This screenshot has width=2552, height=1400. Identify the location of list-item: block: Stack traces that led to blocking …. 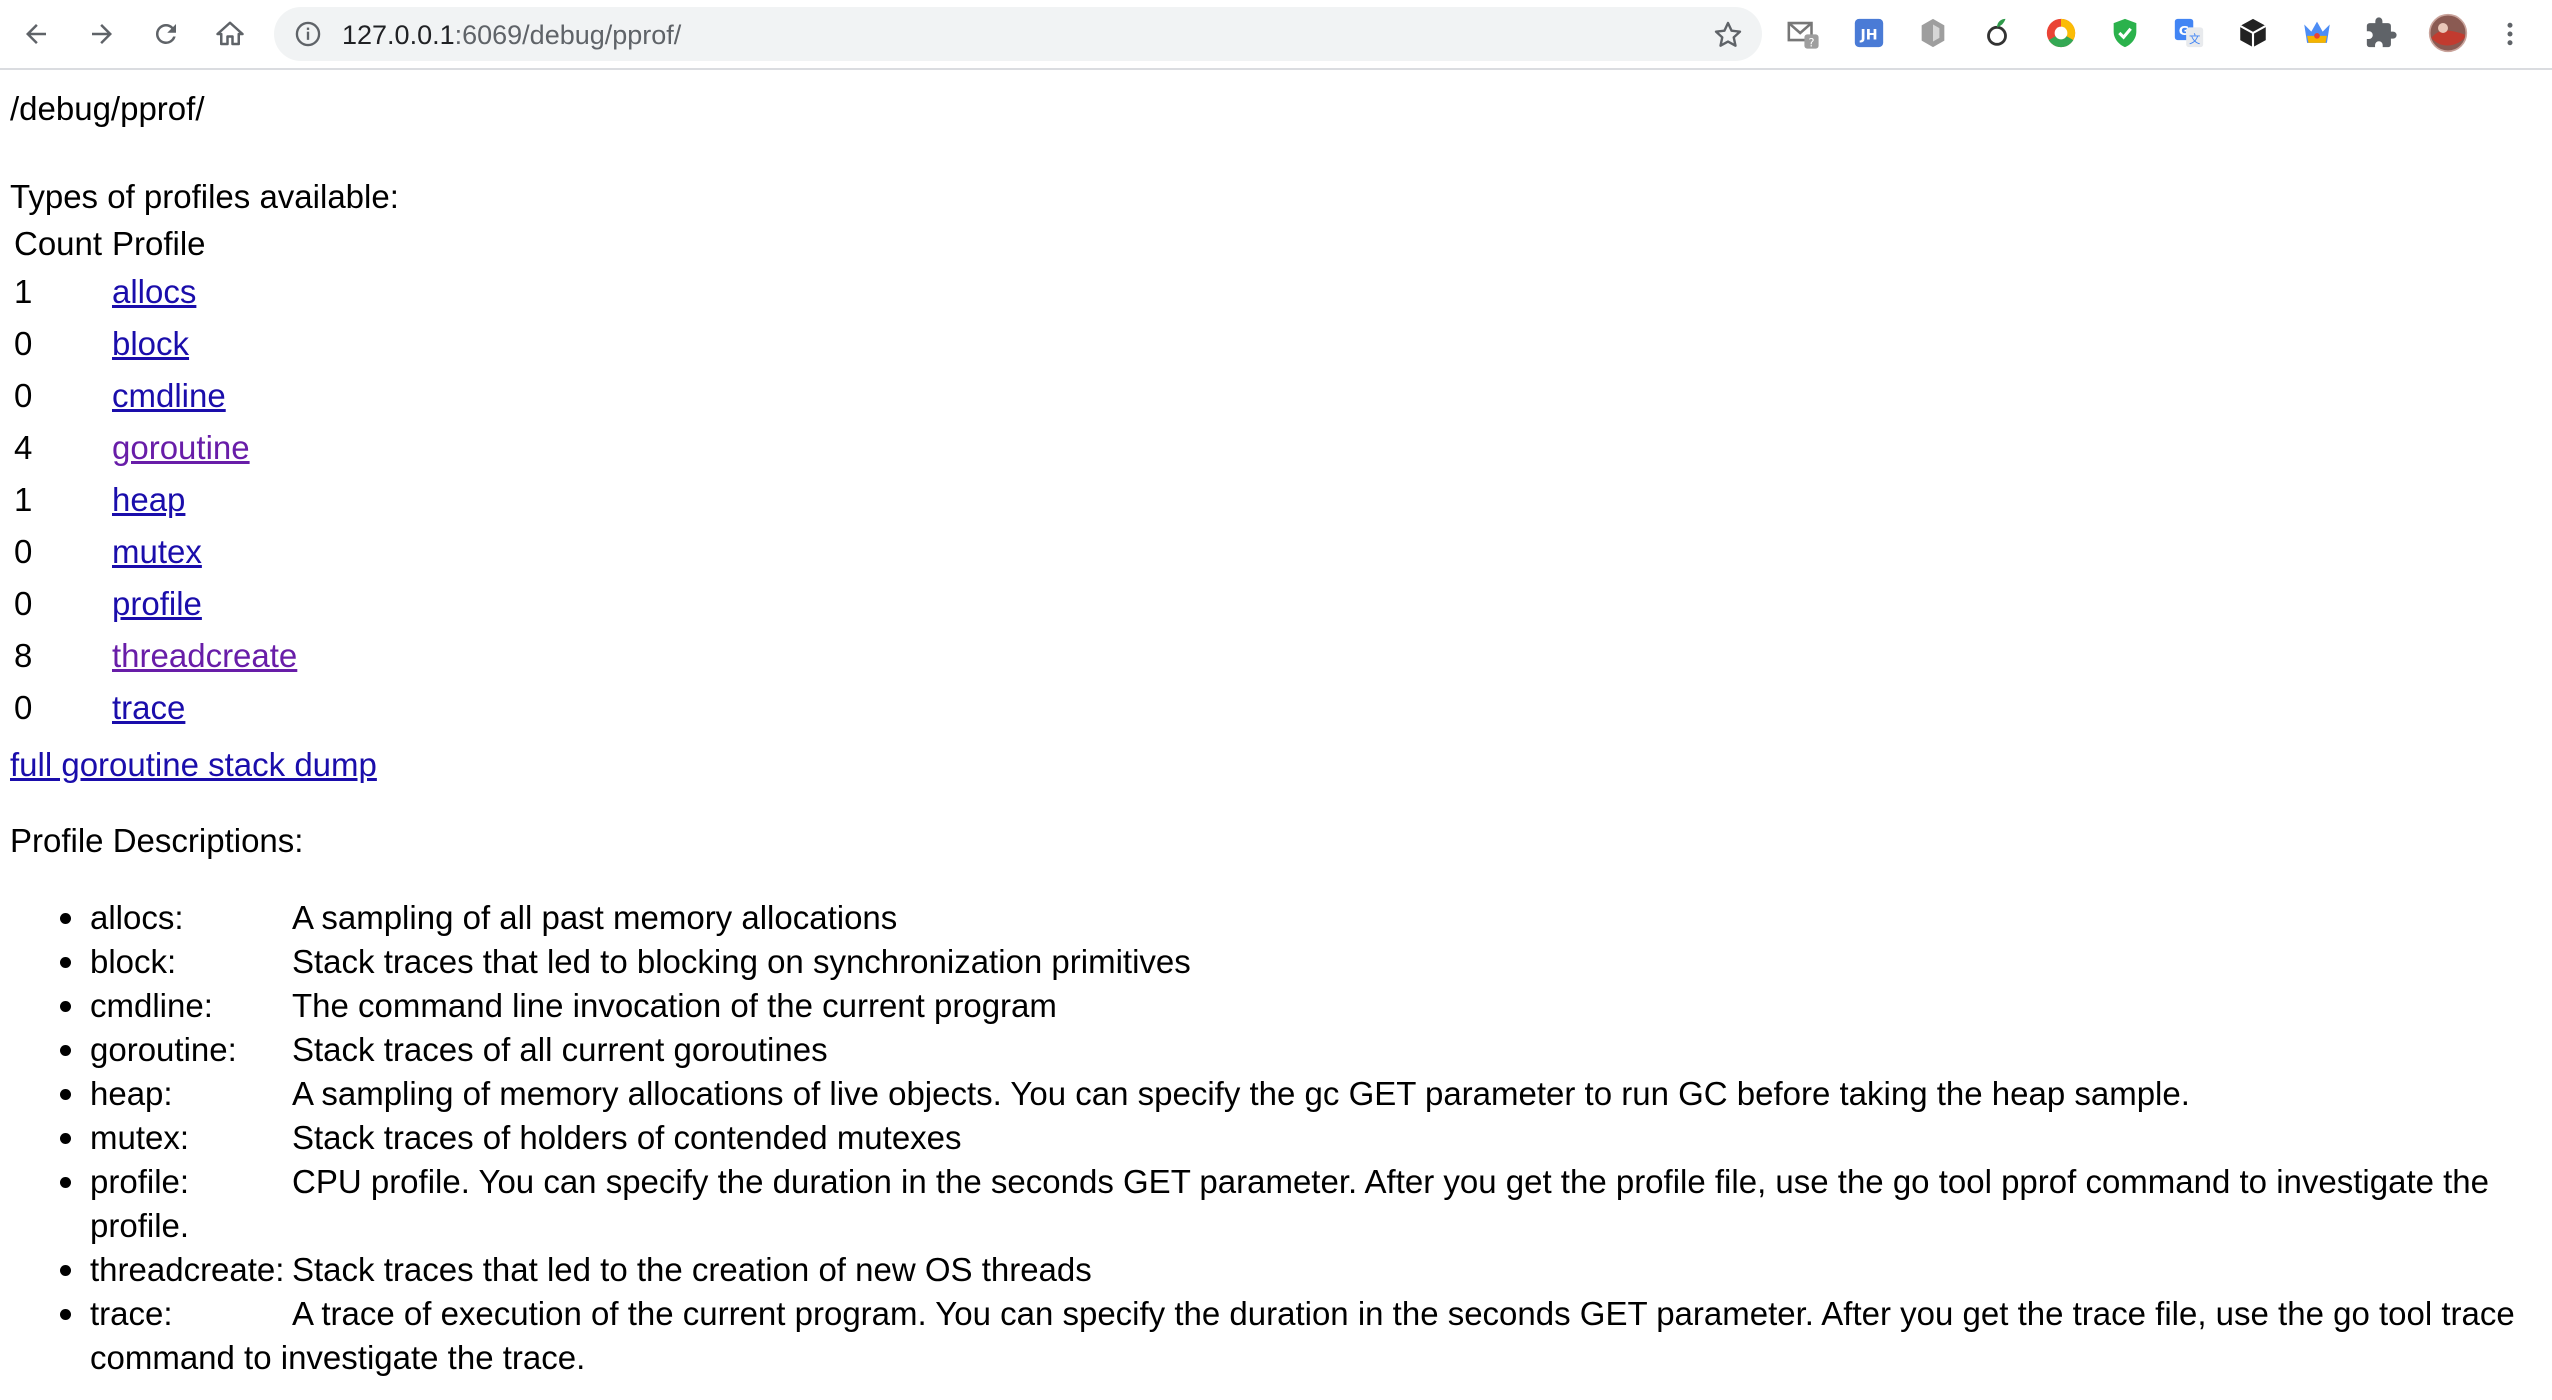
(1275, 962).